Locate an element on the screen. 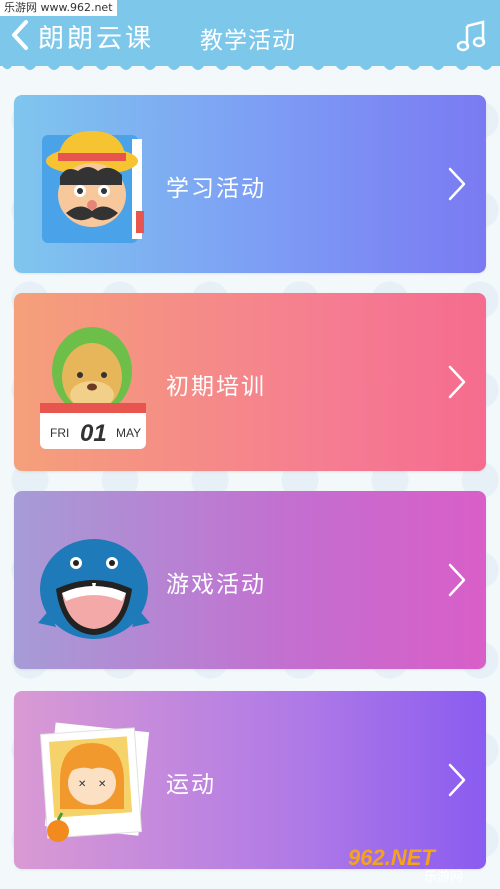 The height and width of the screenshot is (889, 500). calendar-day-name: FRI is located at coordinates (59, 433).